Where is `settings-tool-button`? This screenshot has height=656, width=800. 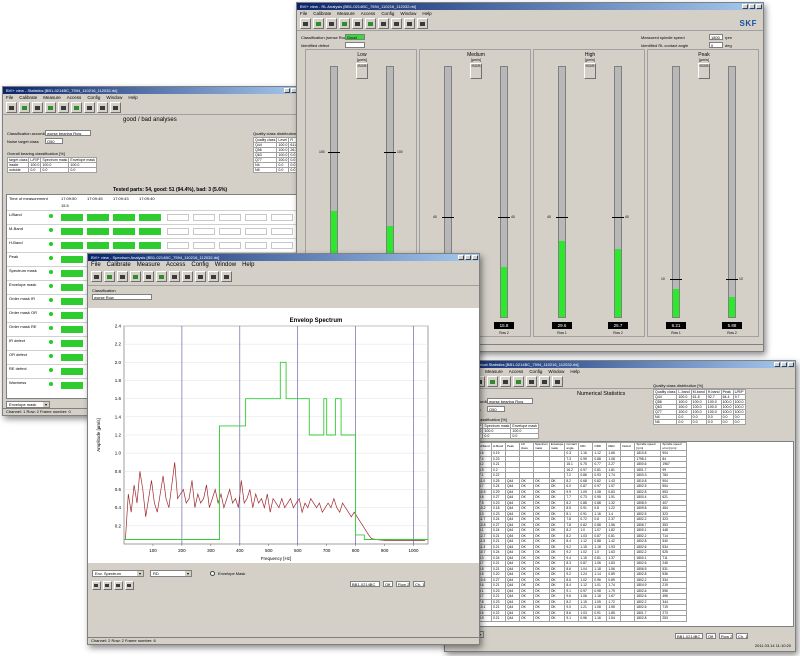 settings-tool-button is located at coordinates (226, 276).